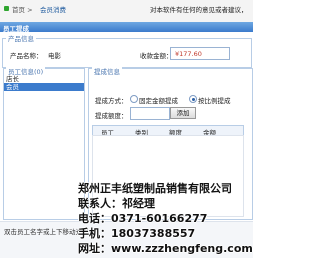  Describe the element at coordinates (46, 232) in the screenshot. I see `hint-text: 双击员工名字或上下移动光标` at that location.